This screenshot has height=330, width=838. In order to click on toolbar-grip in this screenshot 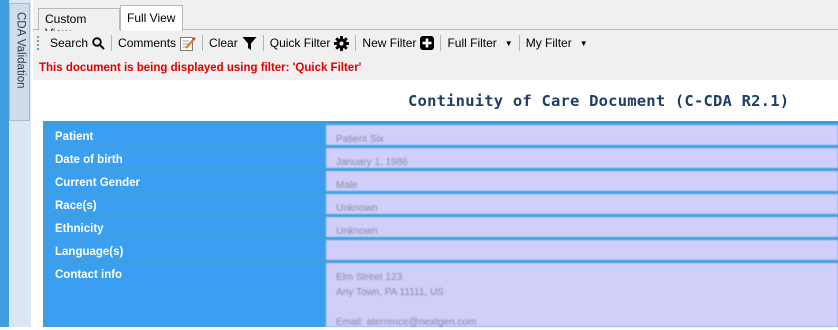, I will do `click(38, 43)`.